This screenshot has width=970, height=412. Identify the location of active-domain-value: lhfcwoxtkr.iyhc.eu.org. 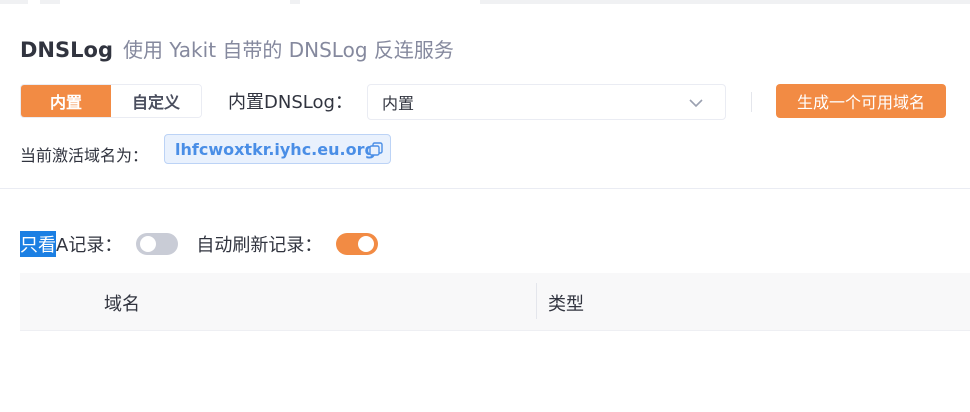
(275, 149).